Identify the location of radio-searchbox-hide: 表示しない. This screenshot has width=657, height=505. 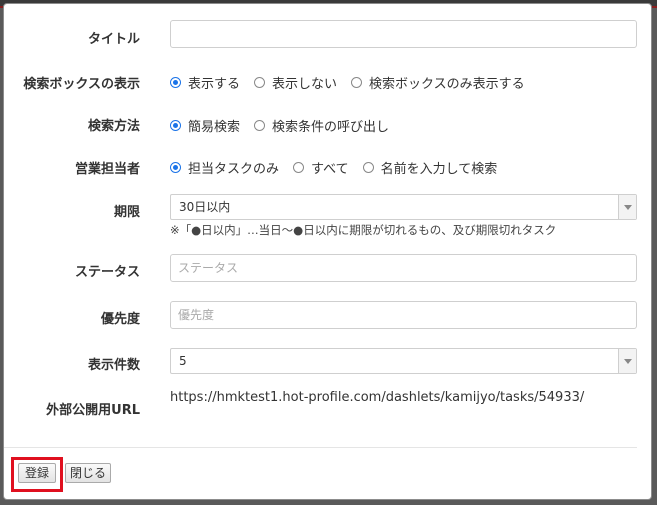
(295, 82).